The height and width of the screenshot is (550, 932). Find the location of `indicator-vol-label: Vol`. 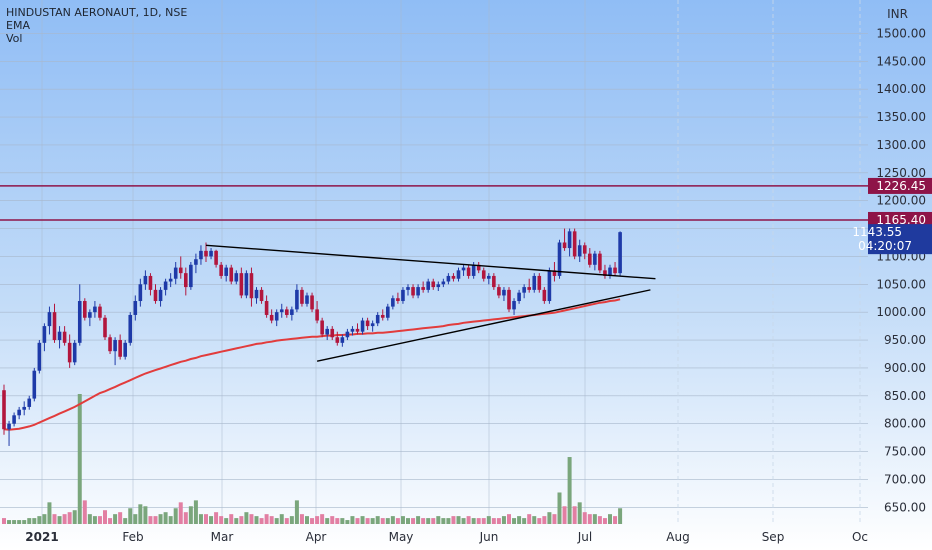

indicator-vol-label: Vol is located at coordinates (96, 38).